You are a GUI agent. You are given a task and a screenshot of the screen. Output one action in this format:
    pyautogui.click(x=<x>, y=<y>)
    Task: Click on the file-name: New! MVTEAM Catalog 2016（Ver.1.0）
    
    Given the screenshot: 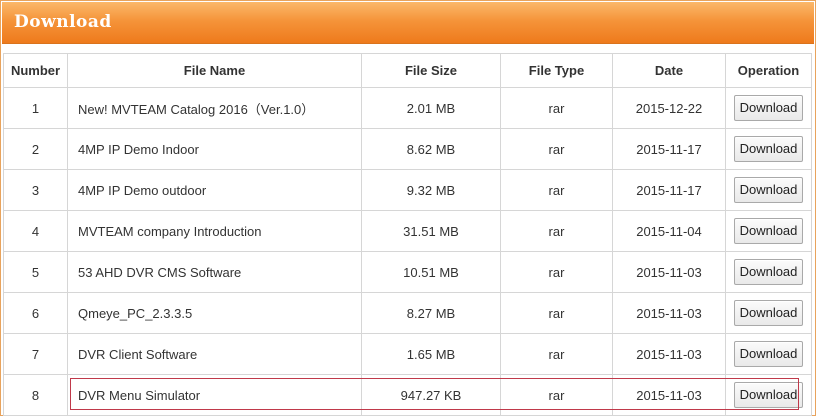 What is the action you would take?
    pyautogui.click(x=214, y=108)
    